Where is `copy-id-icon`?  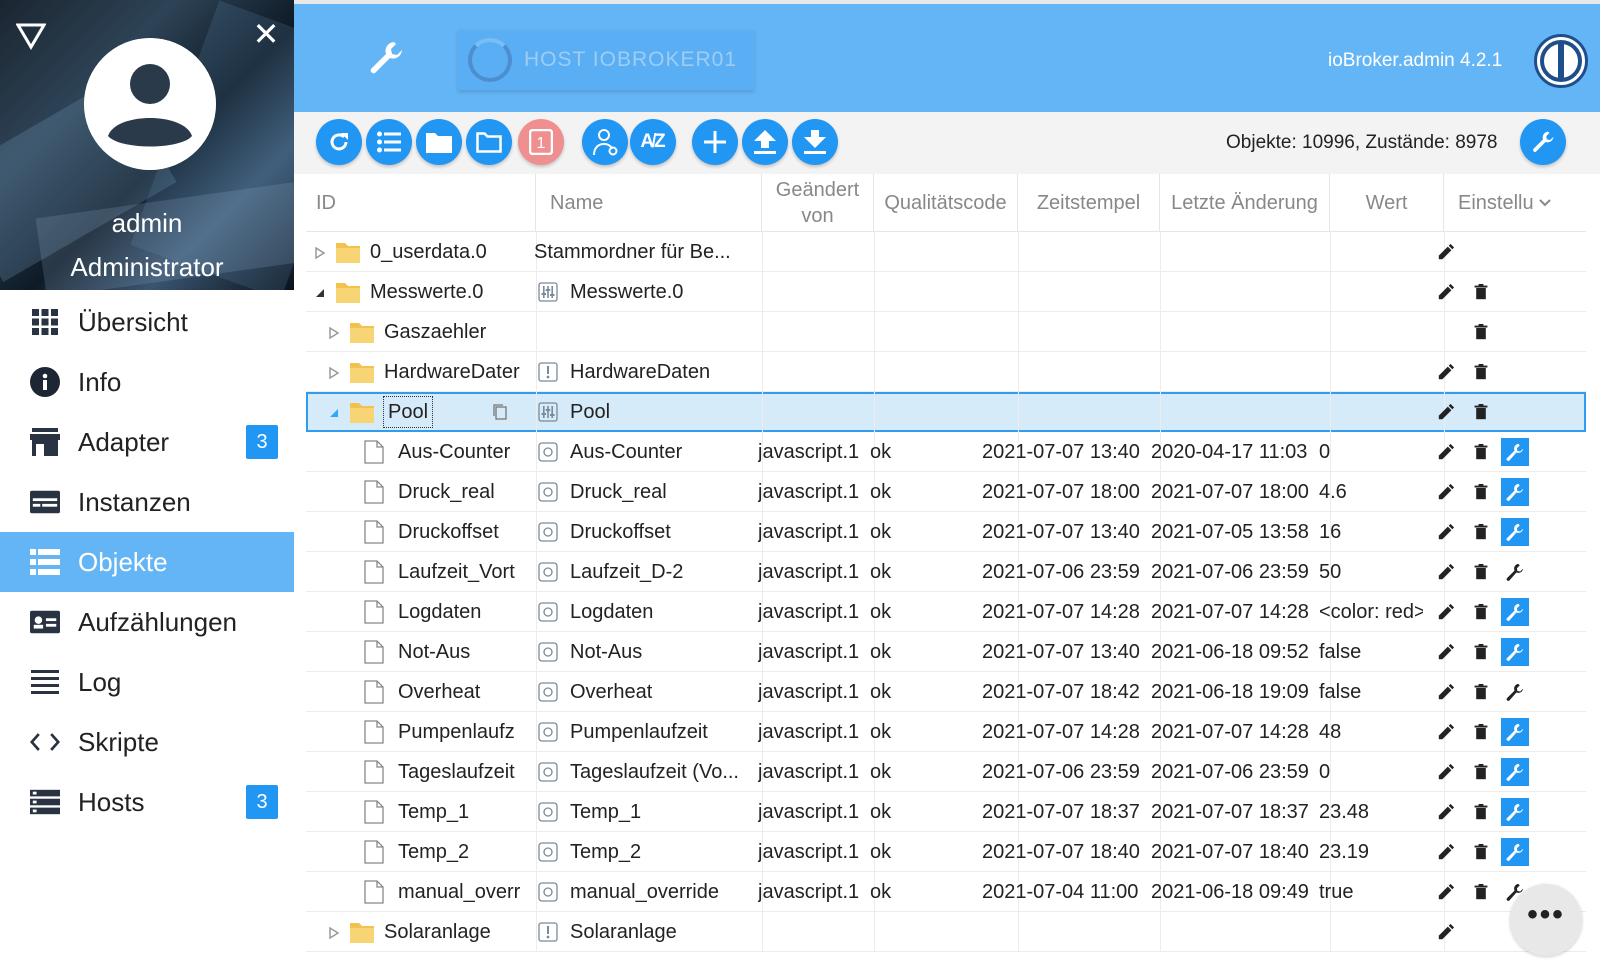
copy-id-icon is located at coordinates (502, 413).